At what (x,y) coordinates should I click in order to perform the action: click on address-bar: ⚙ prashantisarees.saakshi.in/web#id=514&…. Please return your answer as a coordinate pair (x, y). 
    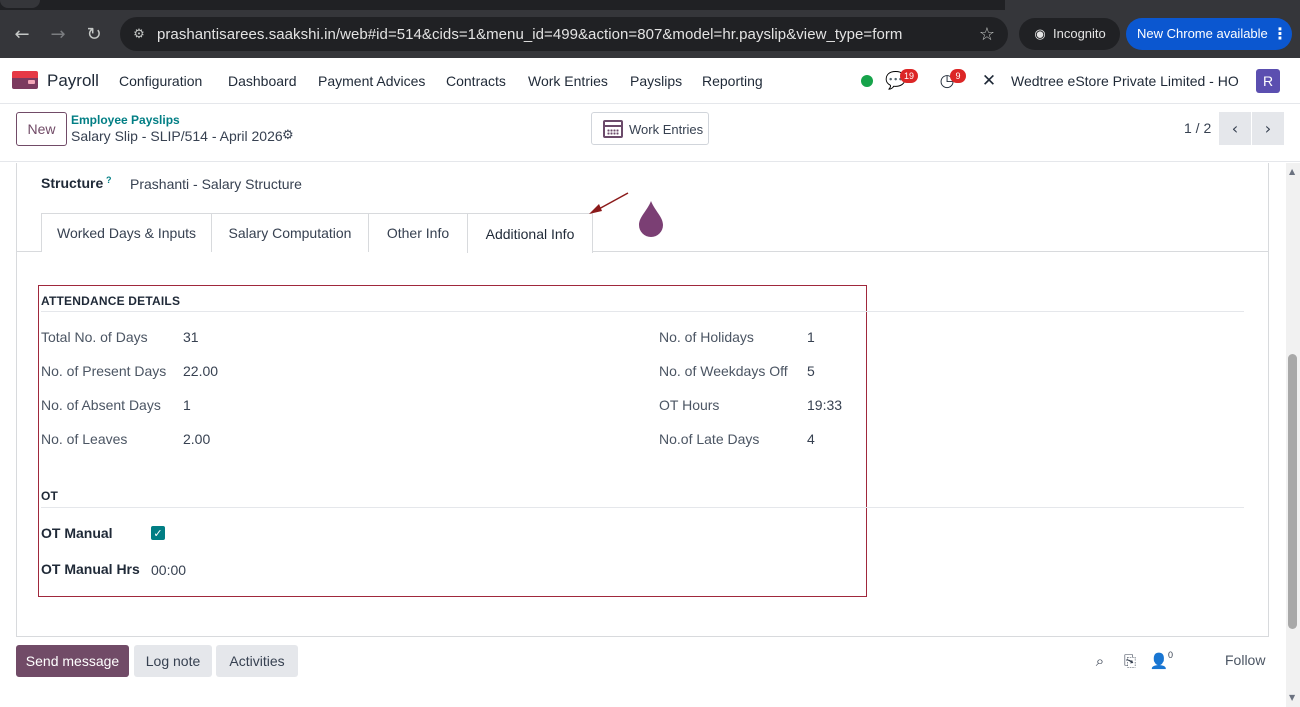
    Looking at the image, I should click on (564, 34).